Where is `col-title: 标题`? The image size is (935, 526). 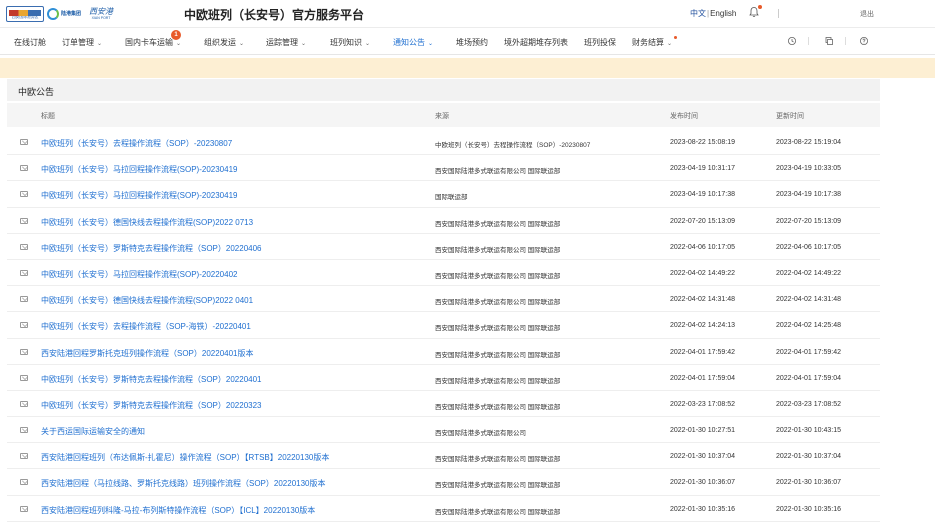 col-title: 标题 is located at coordinates (48, 116).